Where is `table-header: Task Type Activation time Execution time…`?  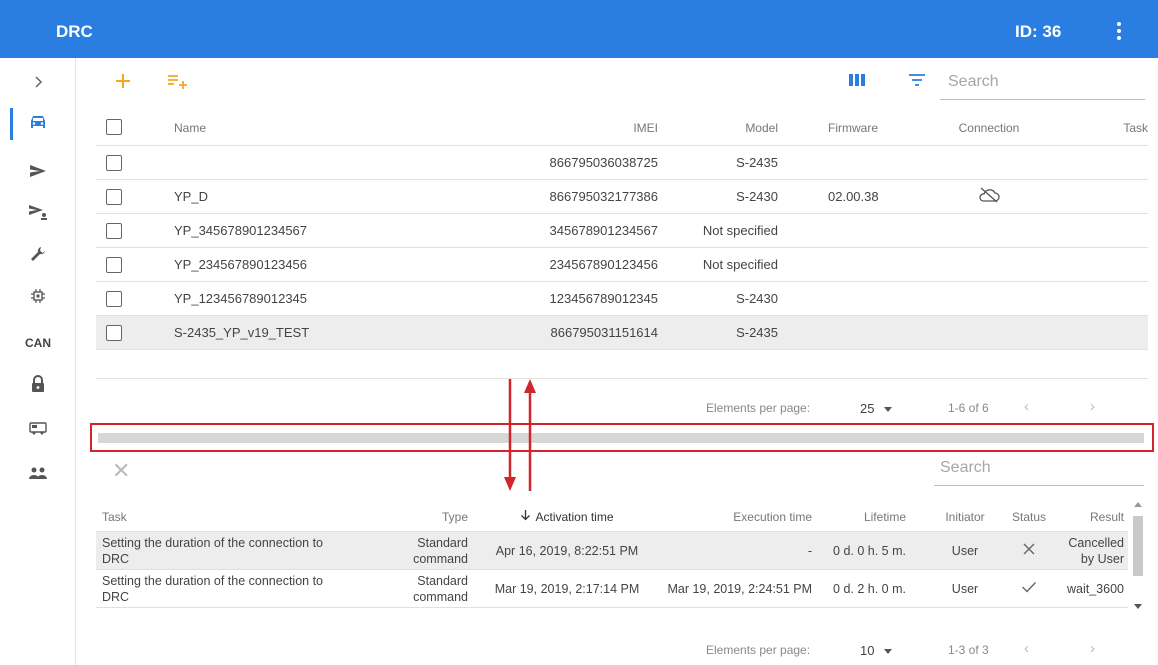
table-header: Task Type Activation time Execution time… is located at coordinates (612, 517).